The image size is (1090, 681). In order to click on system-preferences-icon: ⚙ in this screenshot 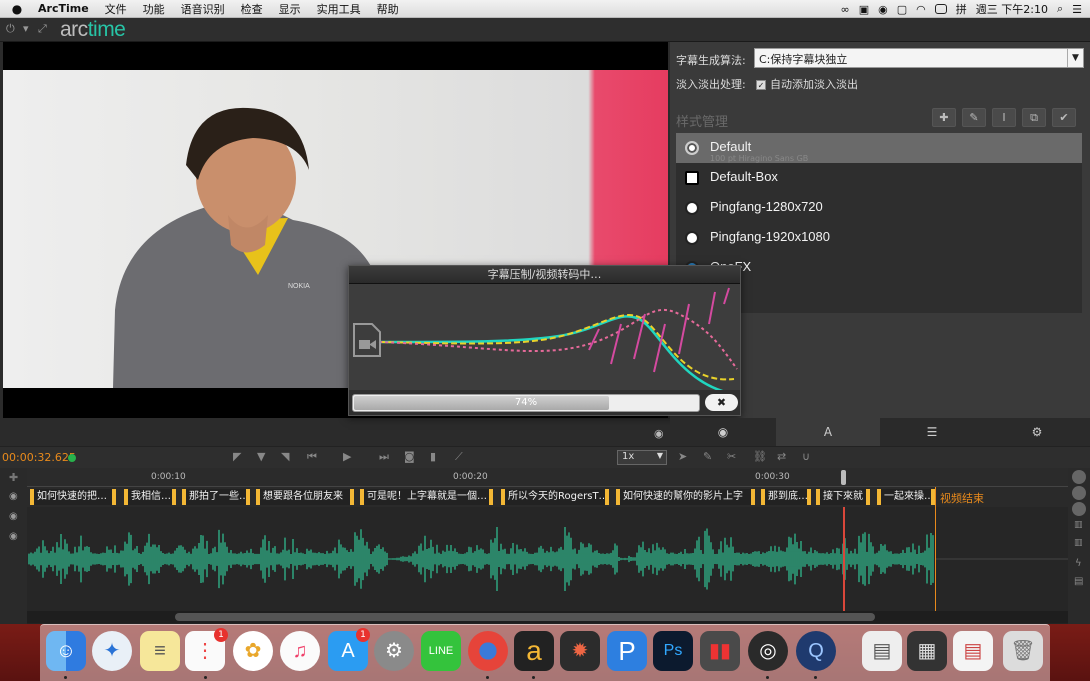, I will do `click(394, 651)`.